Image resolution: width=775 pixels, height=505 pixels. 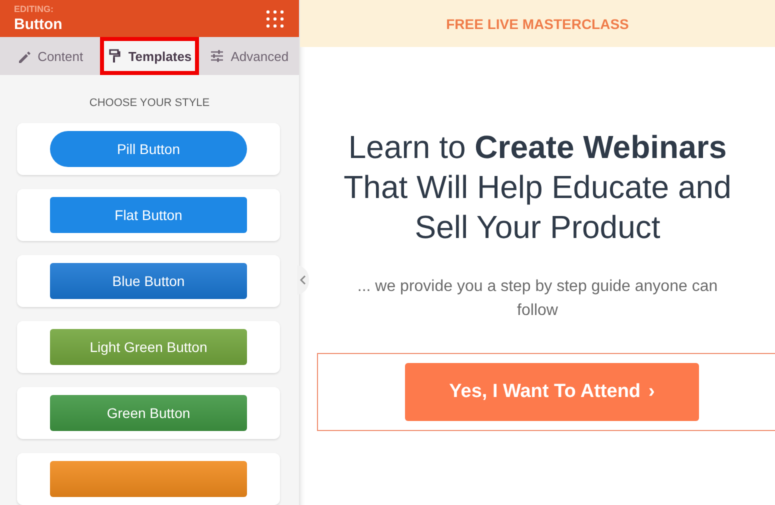 I want to click on button-preview: Flat Button, so click(x=148, y=215).